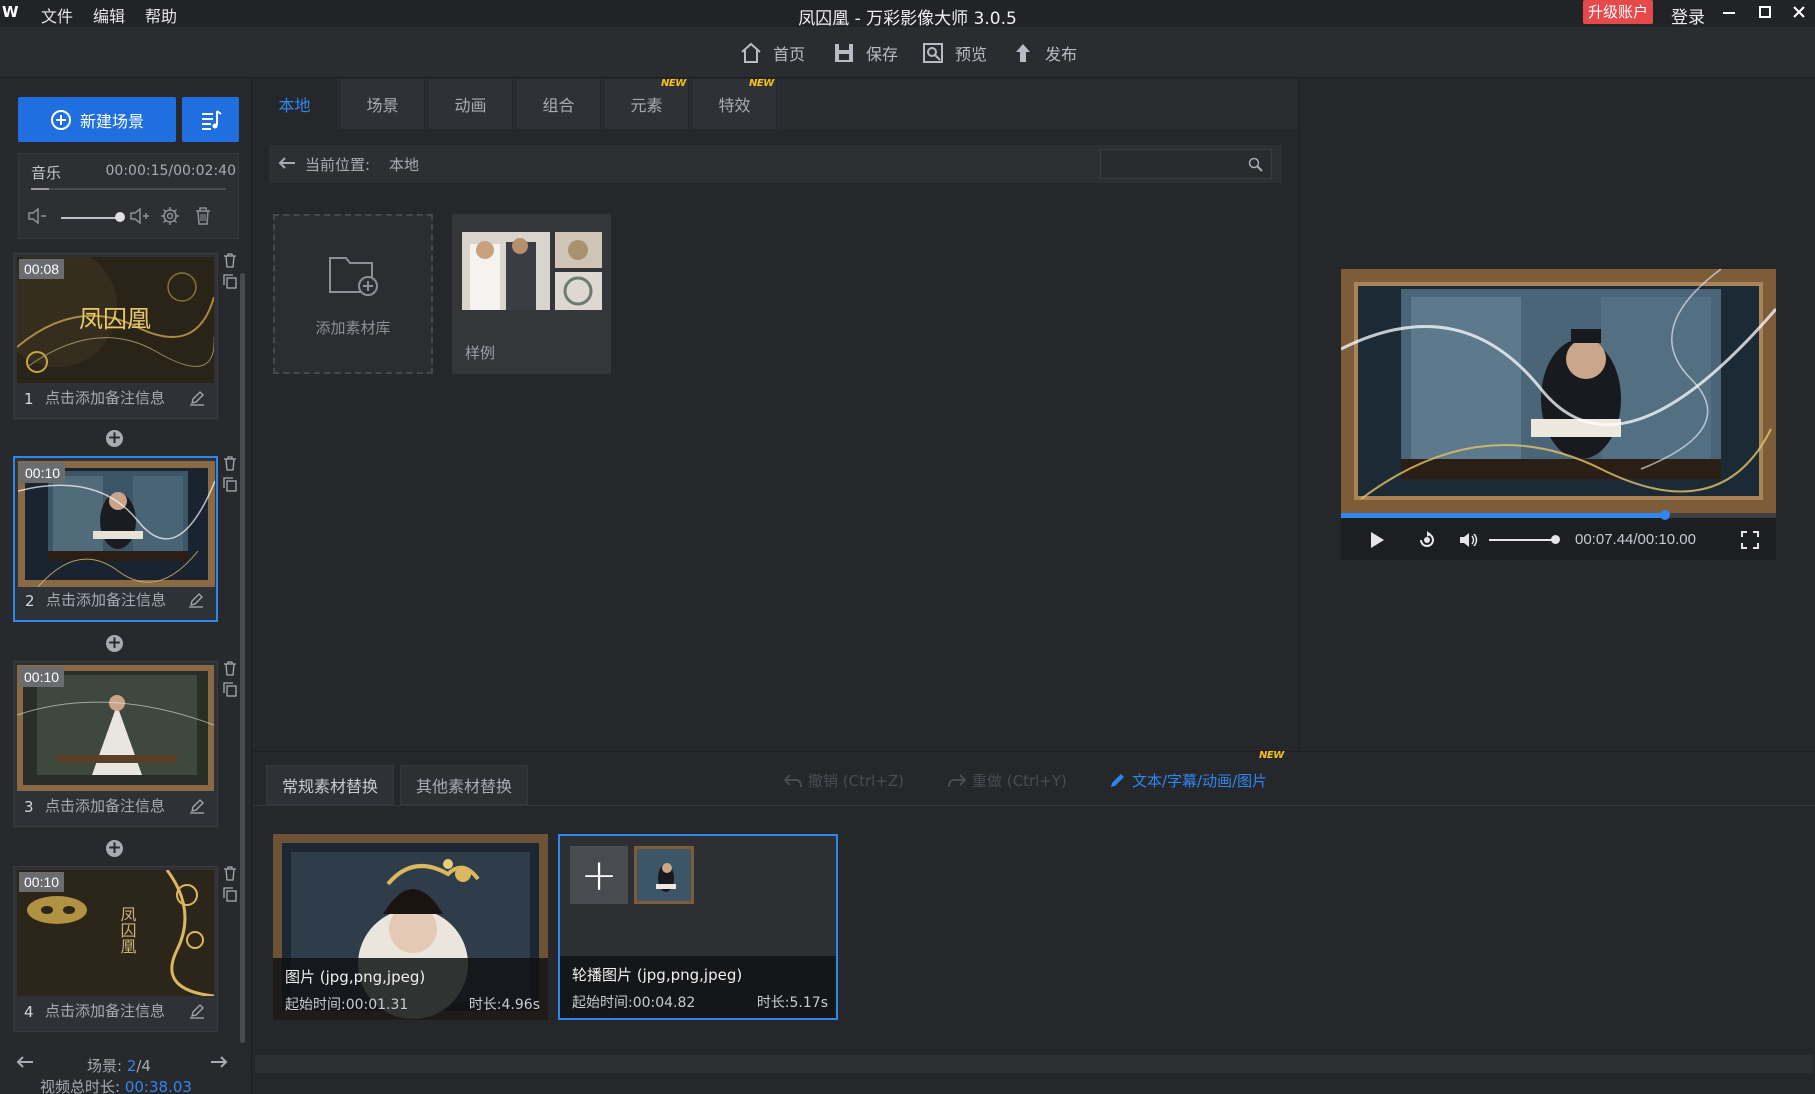  What do you see at coordinates (139, 216) in the screenshot?
I see `volume-up-icon` at bounding box center [139, 216].